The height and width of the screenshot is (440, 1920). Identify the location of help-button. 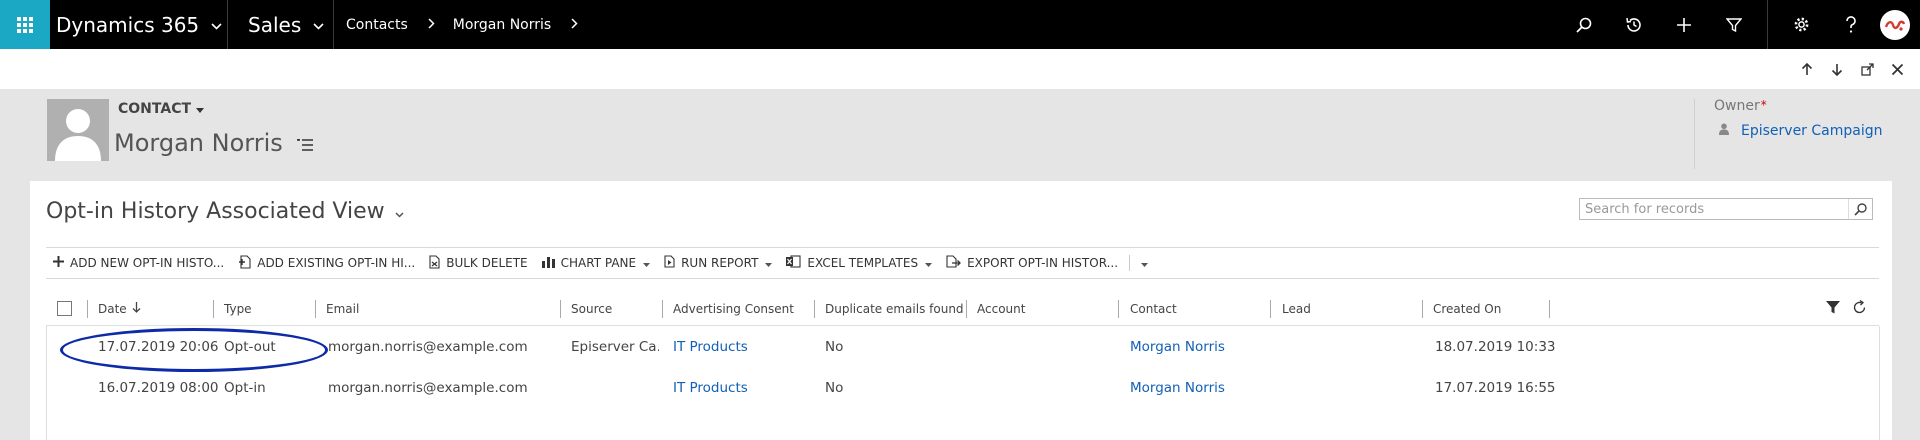
(1851, 24).